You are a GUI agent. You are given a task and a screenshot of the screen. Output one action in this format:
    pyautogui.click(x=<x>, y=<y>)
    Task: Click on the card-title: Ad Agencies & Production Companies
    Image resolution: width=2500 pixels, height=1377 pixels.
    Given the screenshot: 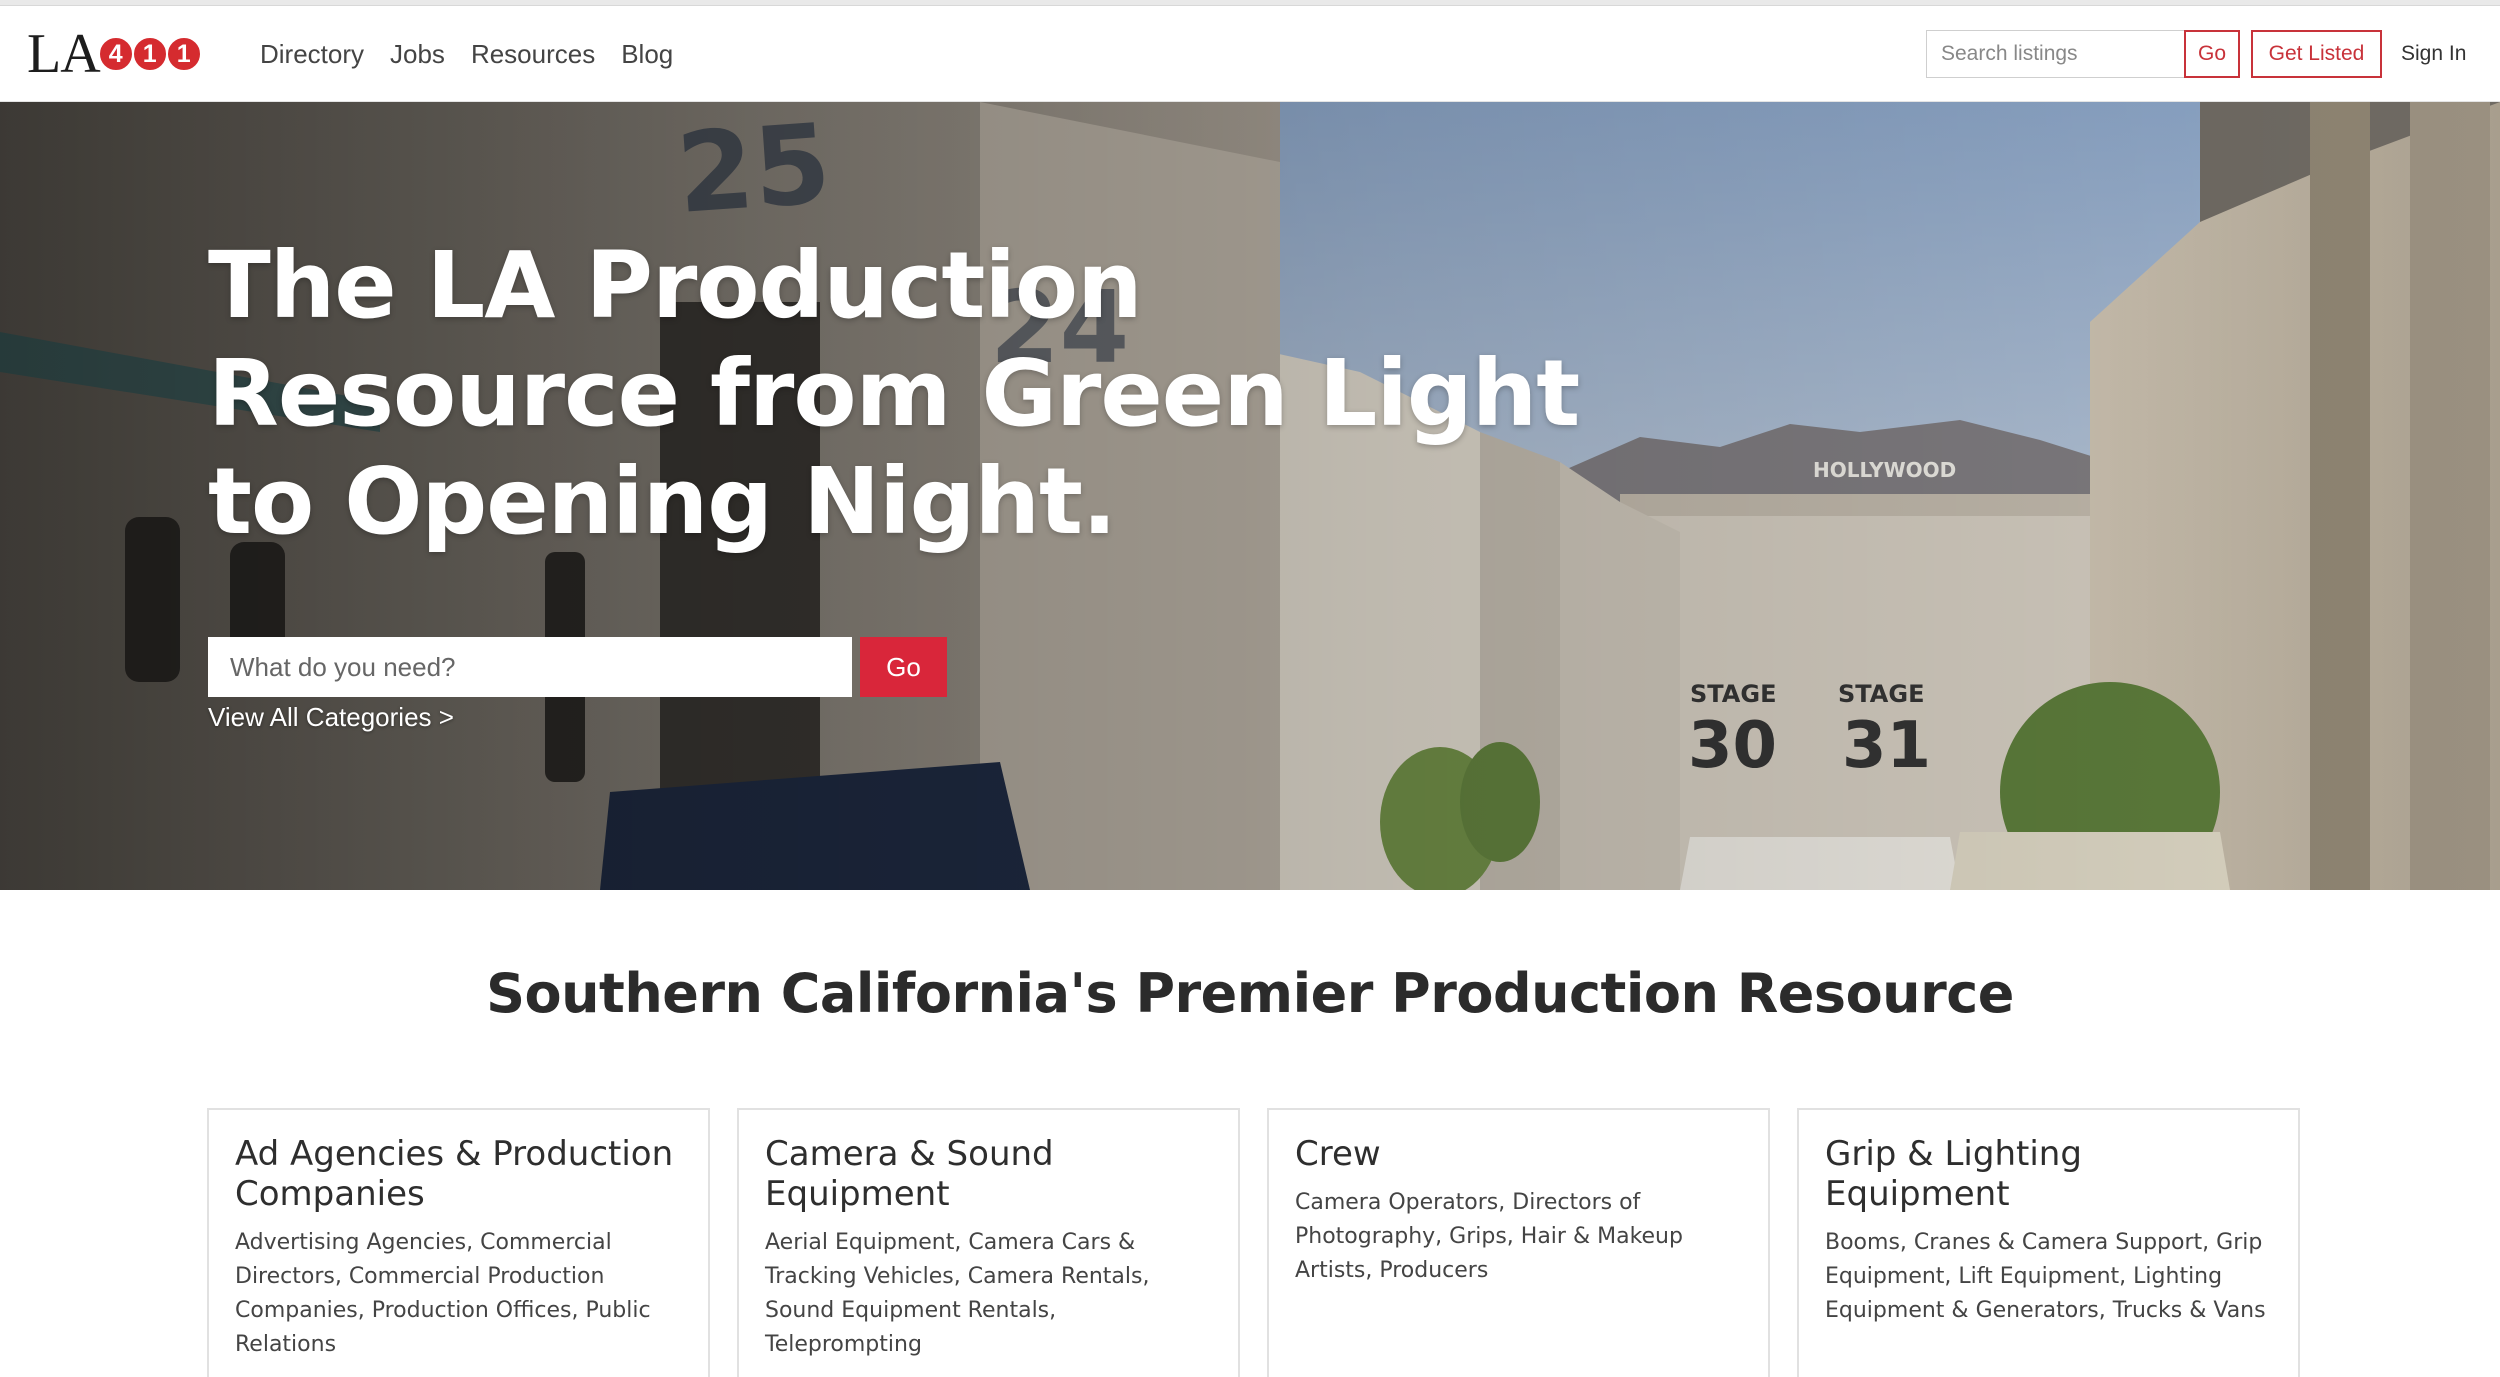 What is the action you would take?
    pyautogui.click(x=454, y=1174)
    